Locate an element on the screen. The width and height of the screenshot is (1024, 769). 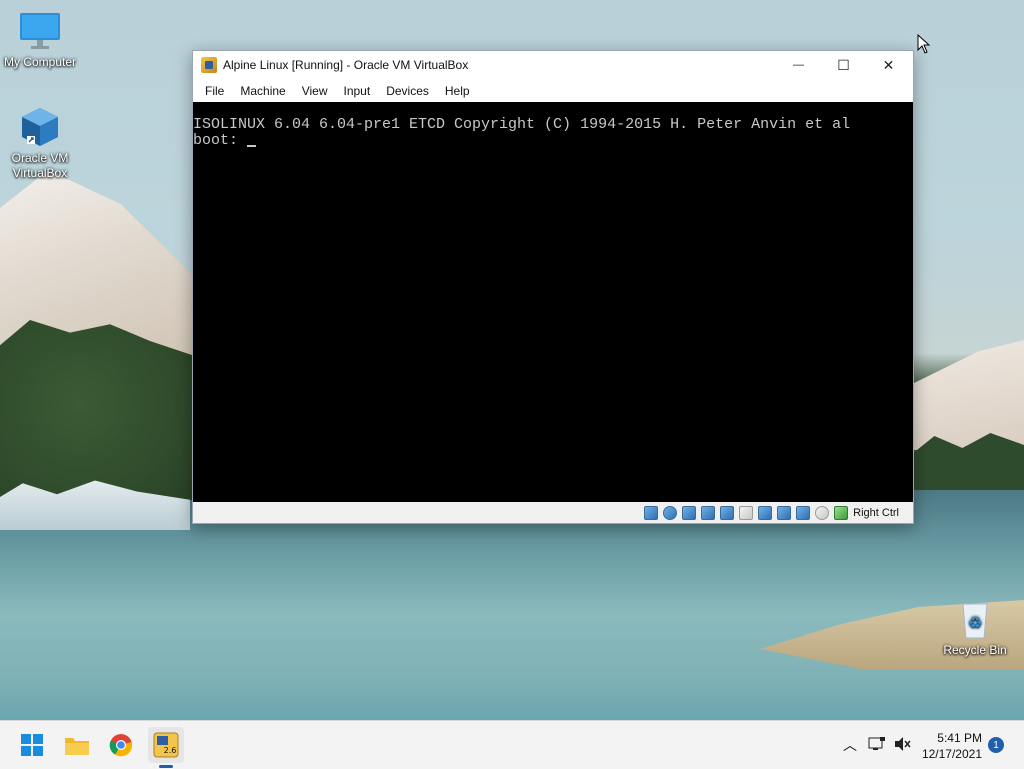
chrome-button is located at coordinates (121, 745).